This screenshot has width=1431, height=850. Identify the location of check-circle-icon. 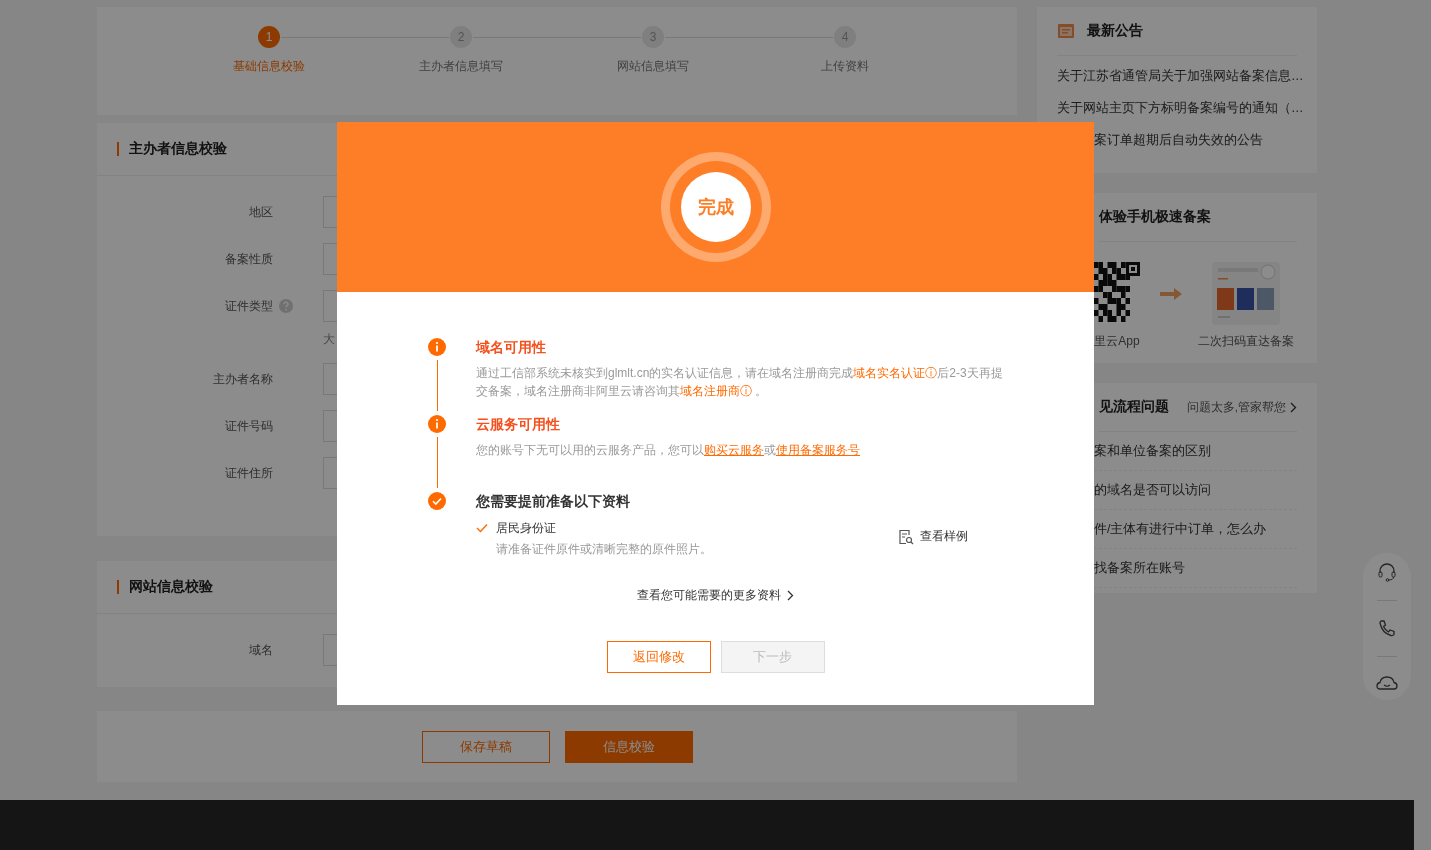
(437, 501).